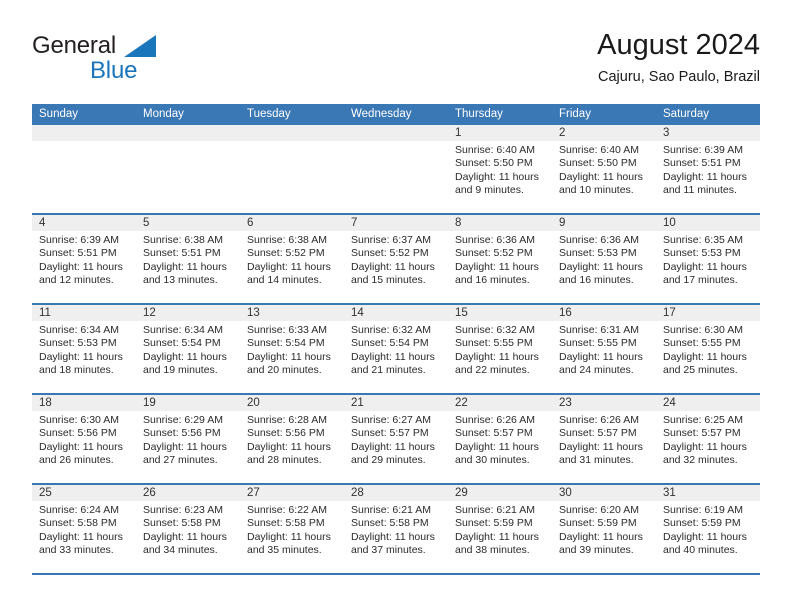 The width and height of the screenshot is (792, 612). What do you see at coordinates (702, 253) in the screenshot?
I see `sunset-text: Sunset: 5:53 PM` at bounding box center [702, 253].